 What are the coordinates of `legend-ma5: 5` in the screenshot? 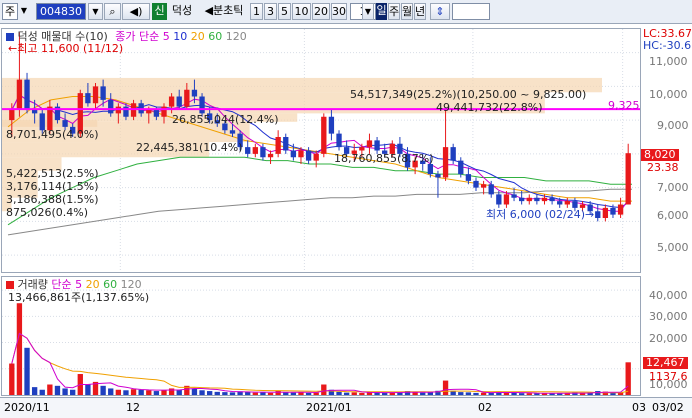 It's located at (166, 36).